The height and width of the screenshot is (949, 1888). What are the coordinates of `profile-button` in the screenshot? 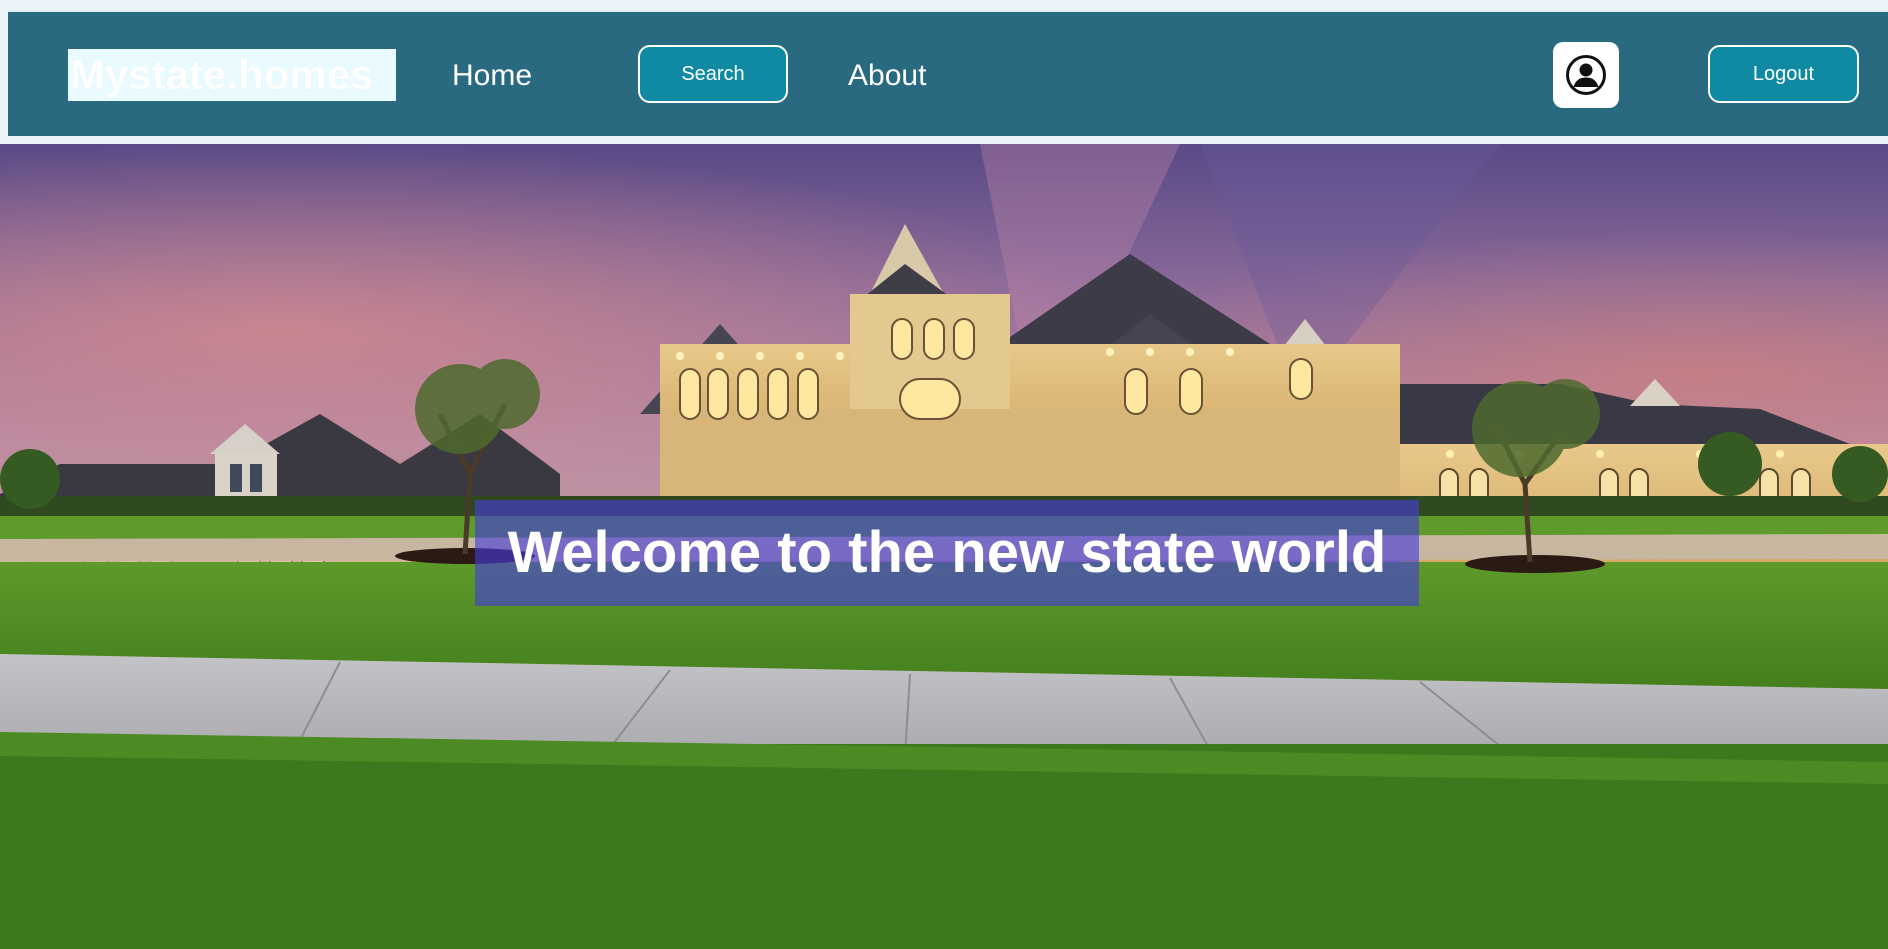 It's located at (1586, 75).